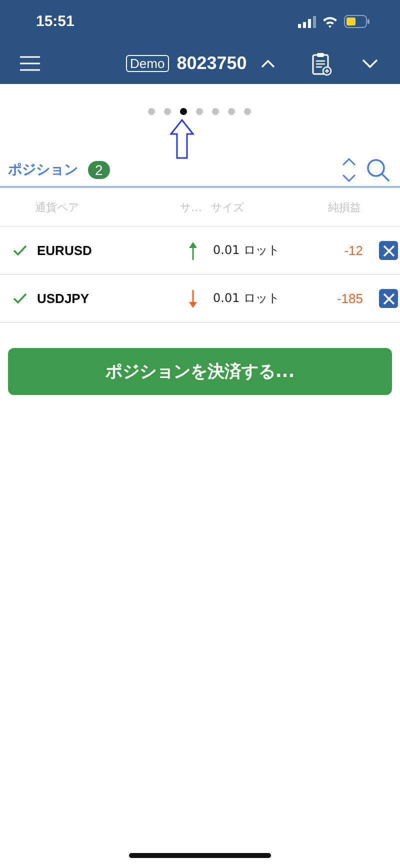 This screenshot has height=865, width=400. I want to click on pnl-cell-text: -185, so click(349, 298).